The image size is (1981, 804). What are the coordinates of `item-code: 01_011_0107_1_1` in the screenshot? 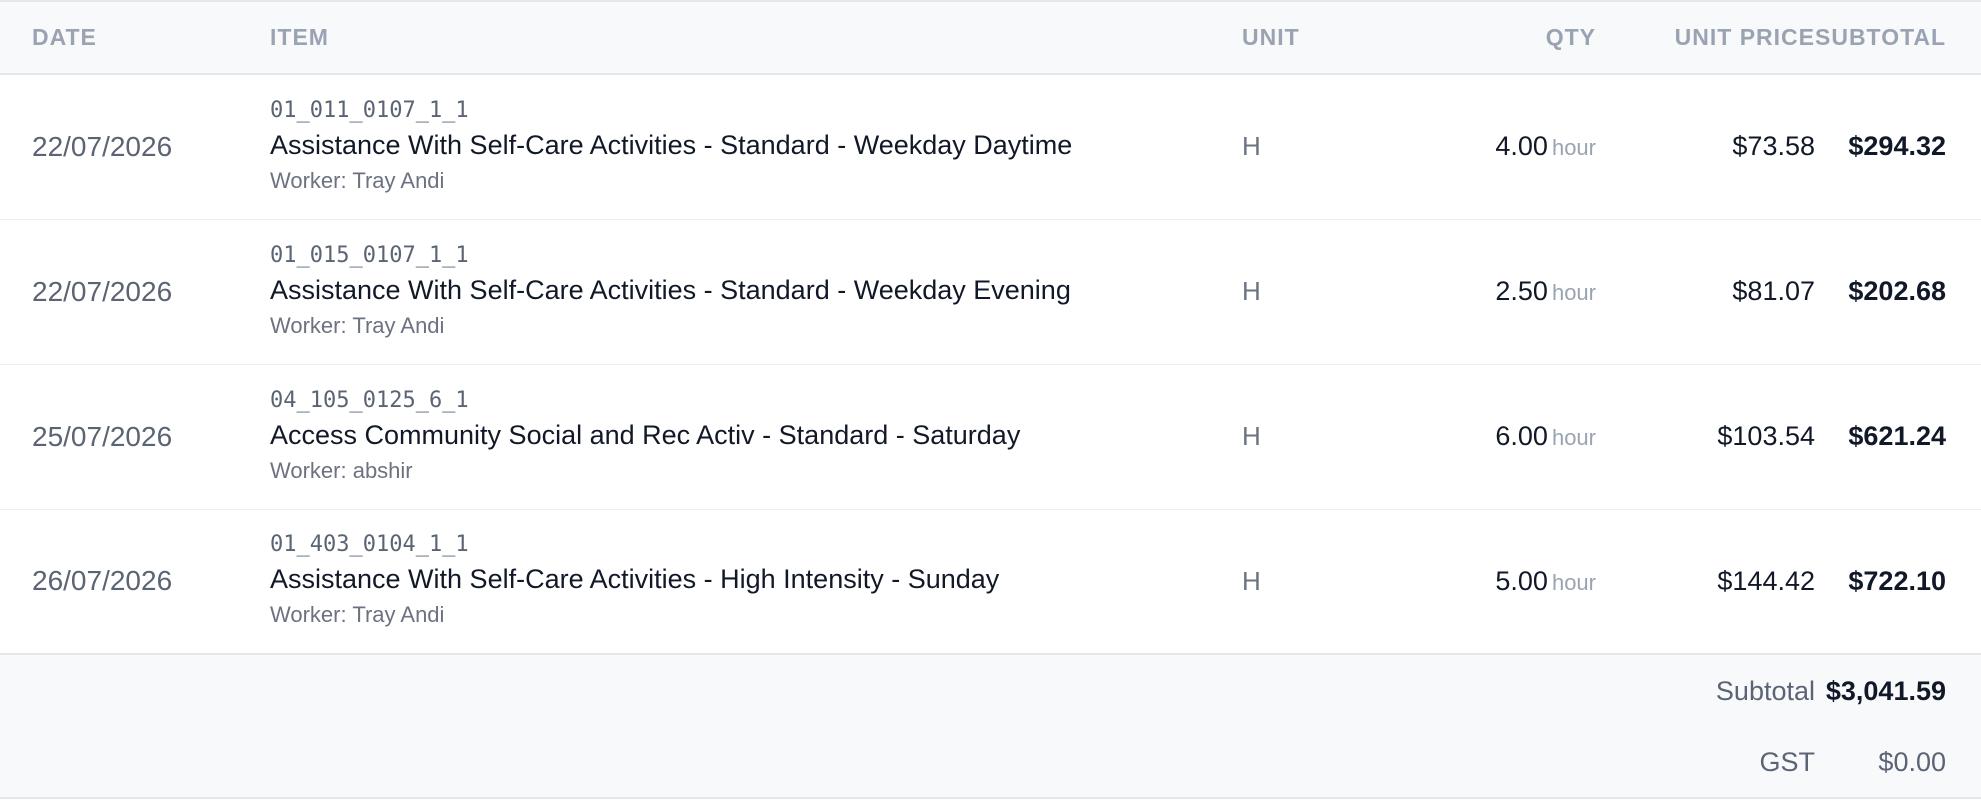 It's located at (369, 110).